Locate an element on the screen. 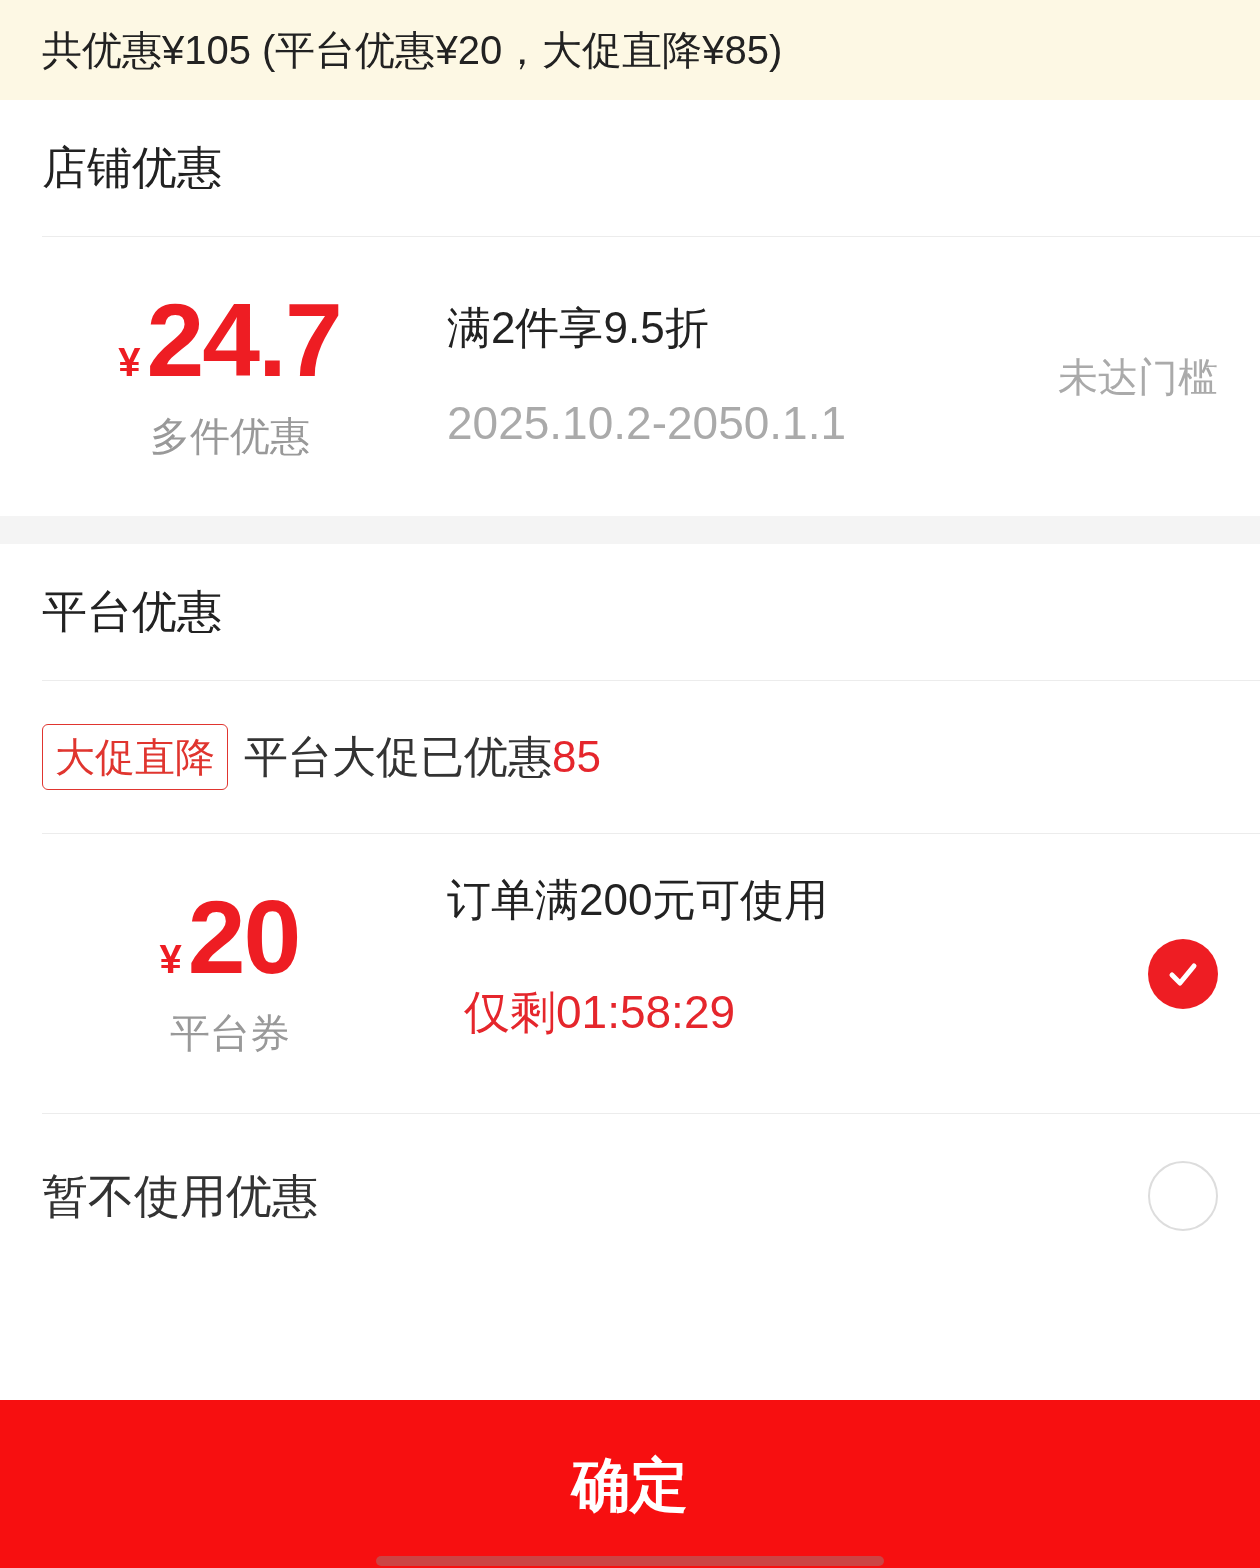 The image size is (1260, 1568). no-discount-label: 暂不使用优惠 is located at coordinates (180, 1196).